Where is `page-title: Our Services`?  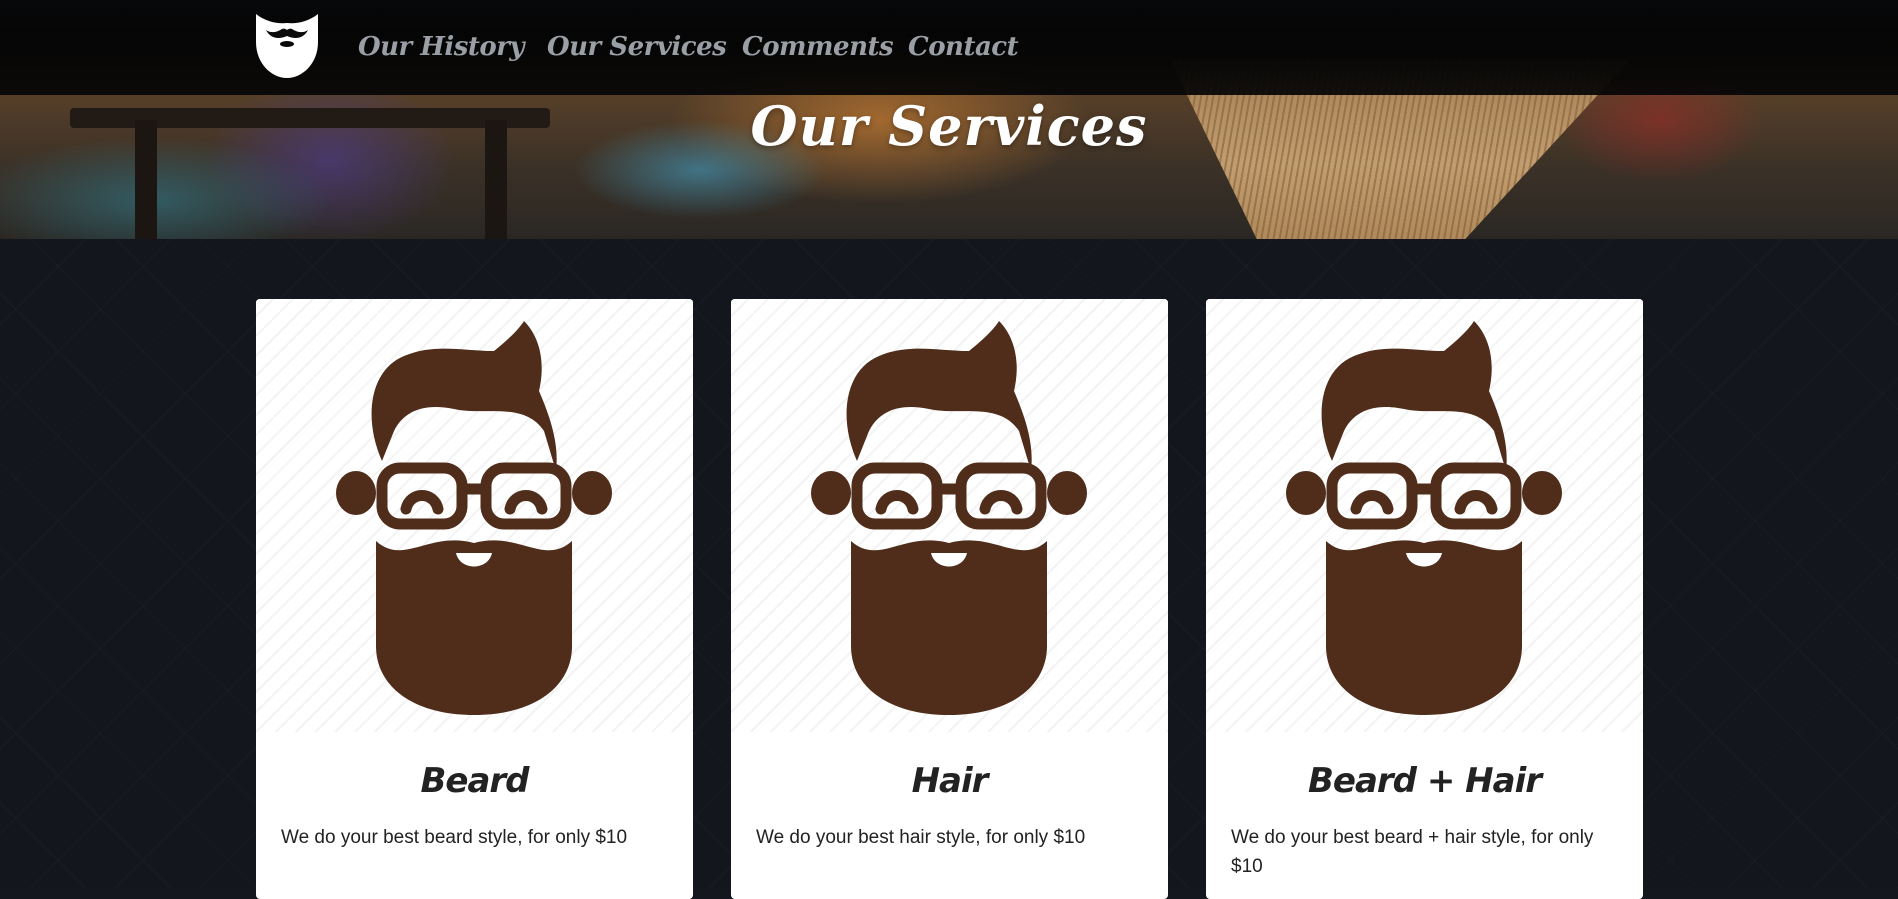 page-title: Our Services is located at coordinates (949, 126).